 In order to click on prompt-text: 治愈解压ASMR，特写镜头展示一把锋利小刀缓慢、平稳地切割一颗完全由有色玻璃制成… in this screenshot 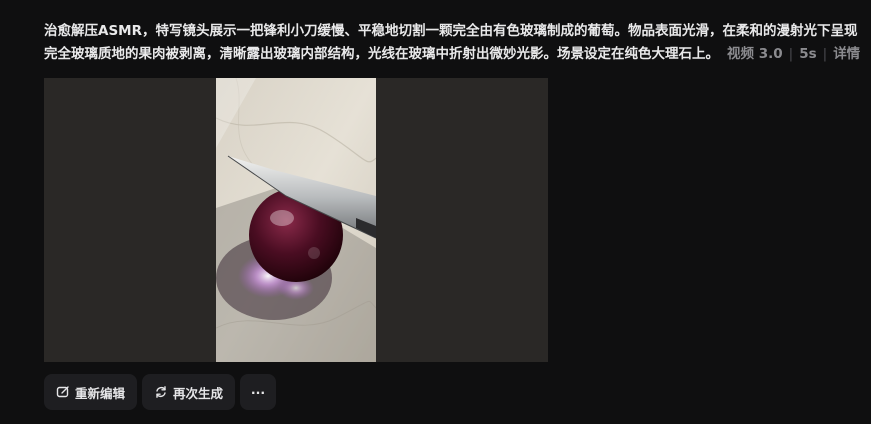, I will do `click(457, 43)`.